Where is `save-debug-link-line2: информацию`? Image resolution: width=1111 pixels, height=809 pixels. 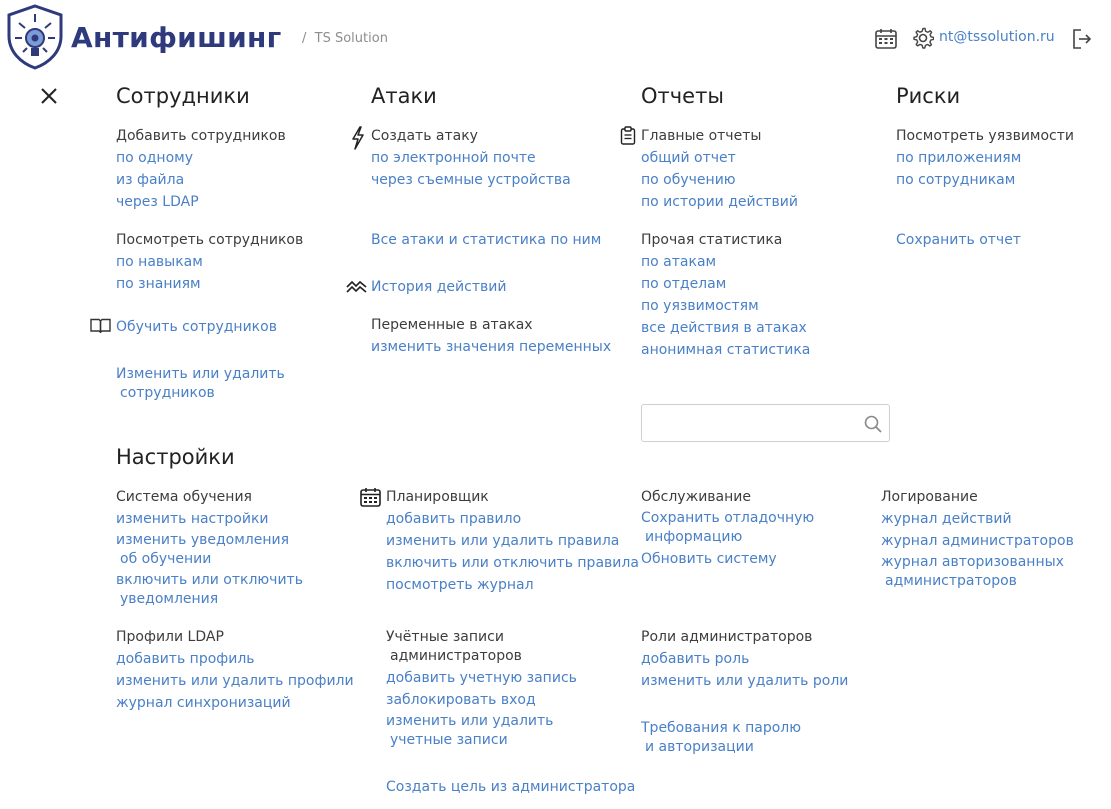 save-debug-link-line2: информацию is located at coordinates (693, 537).